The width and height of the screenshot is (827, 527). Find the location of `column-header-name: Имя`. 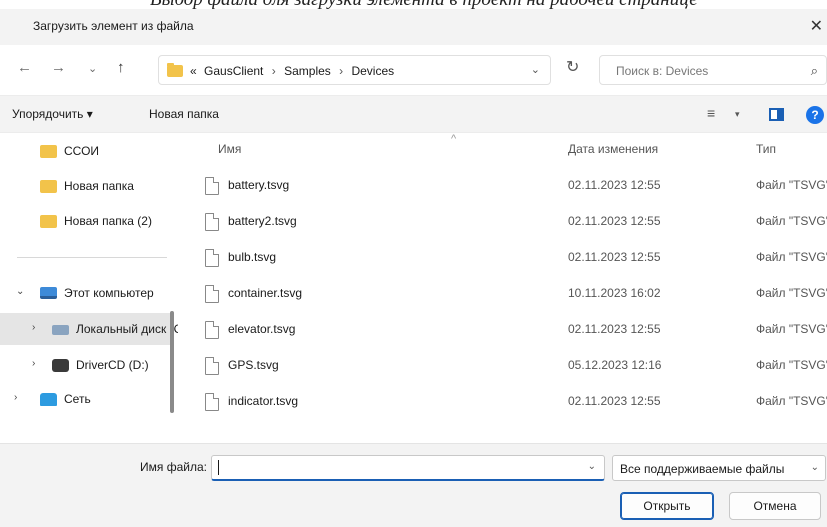

column-header-name: Имя is located at coordinates (229, 147).